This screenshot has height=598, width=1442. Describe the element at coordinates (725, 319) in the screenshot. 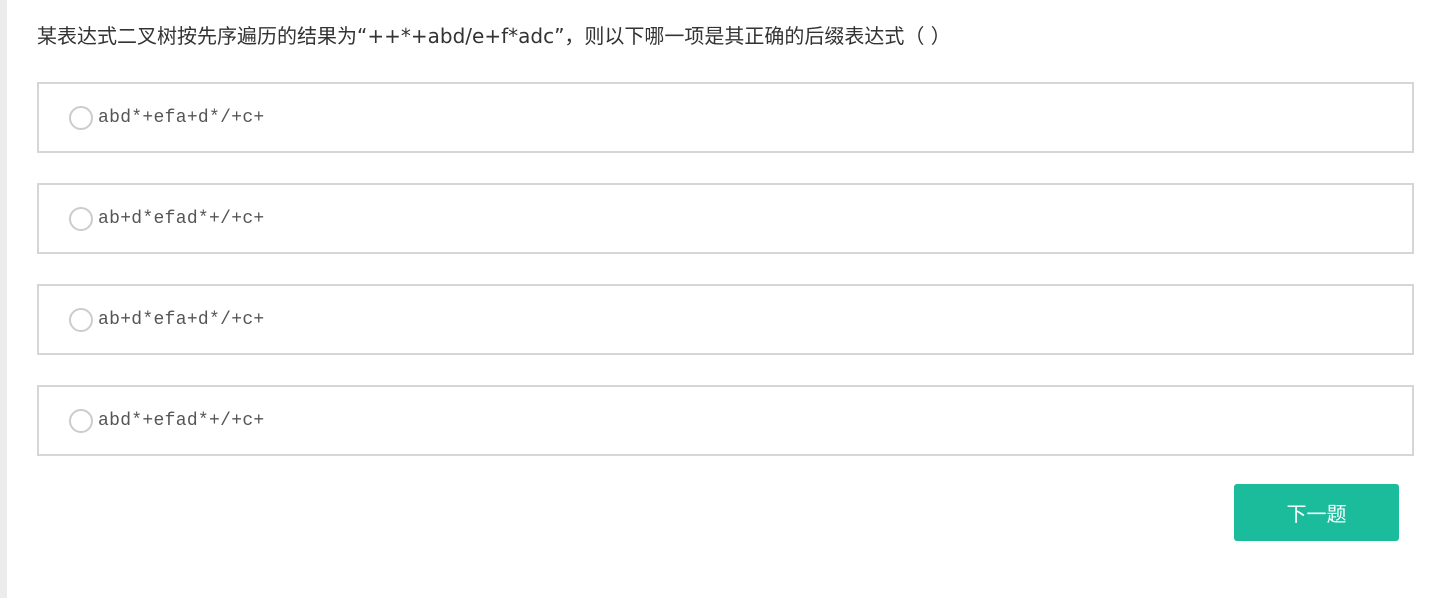

I see `option-c: ab+d*efa+d*/+c+` at that location.